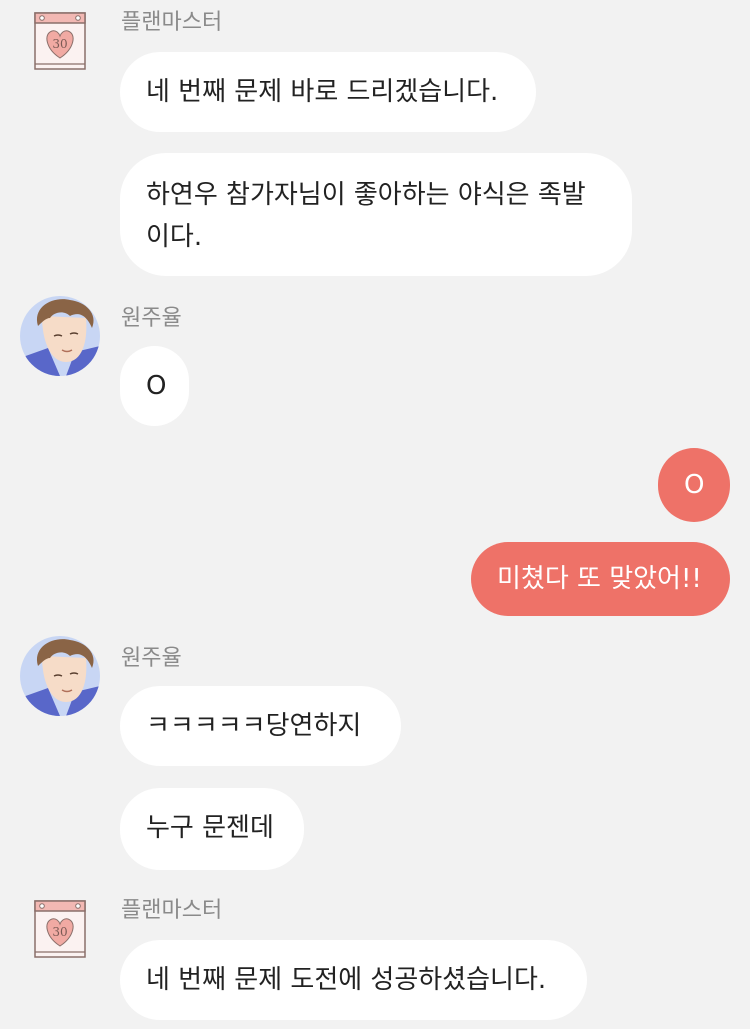  I want to click on message-bubble: O, so click(154, 386).